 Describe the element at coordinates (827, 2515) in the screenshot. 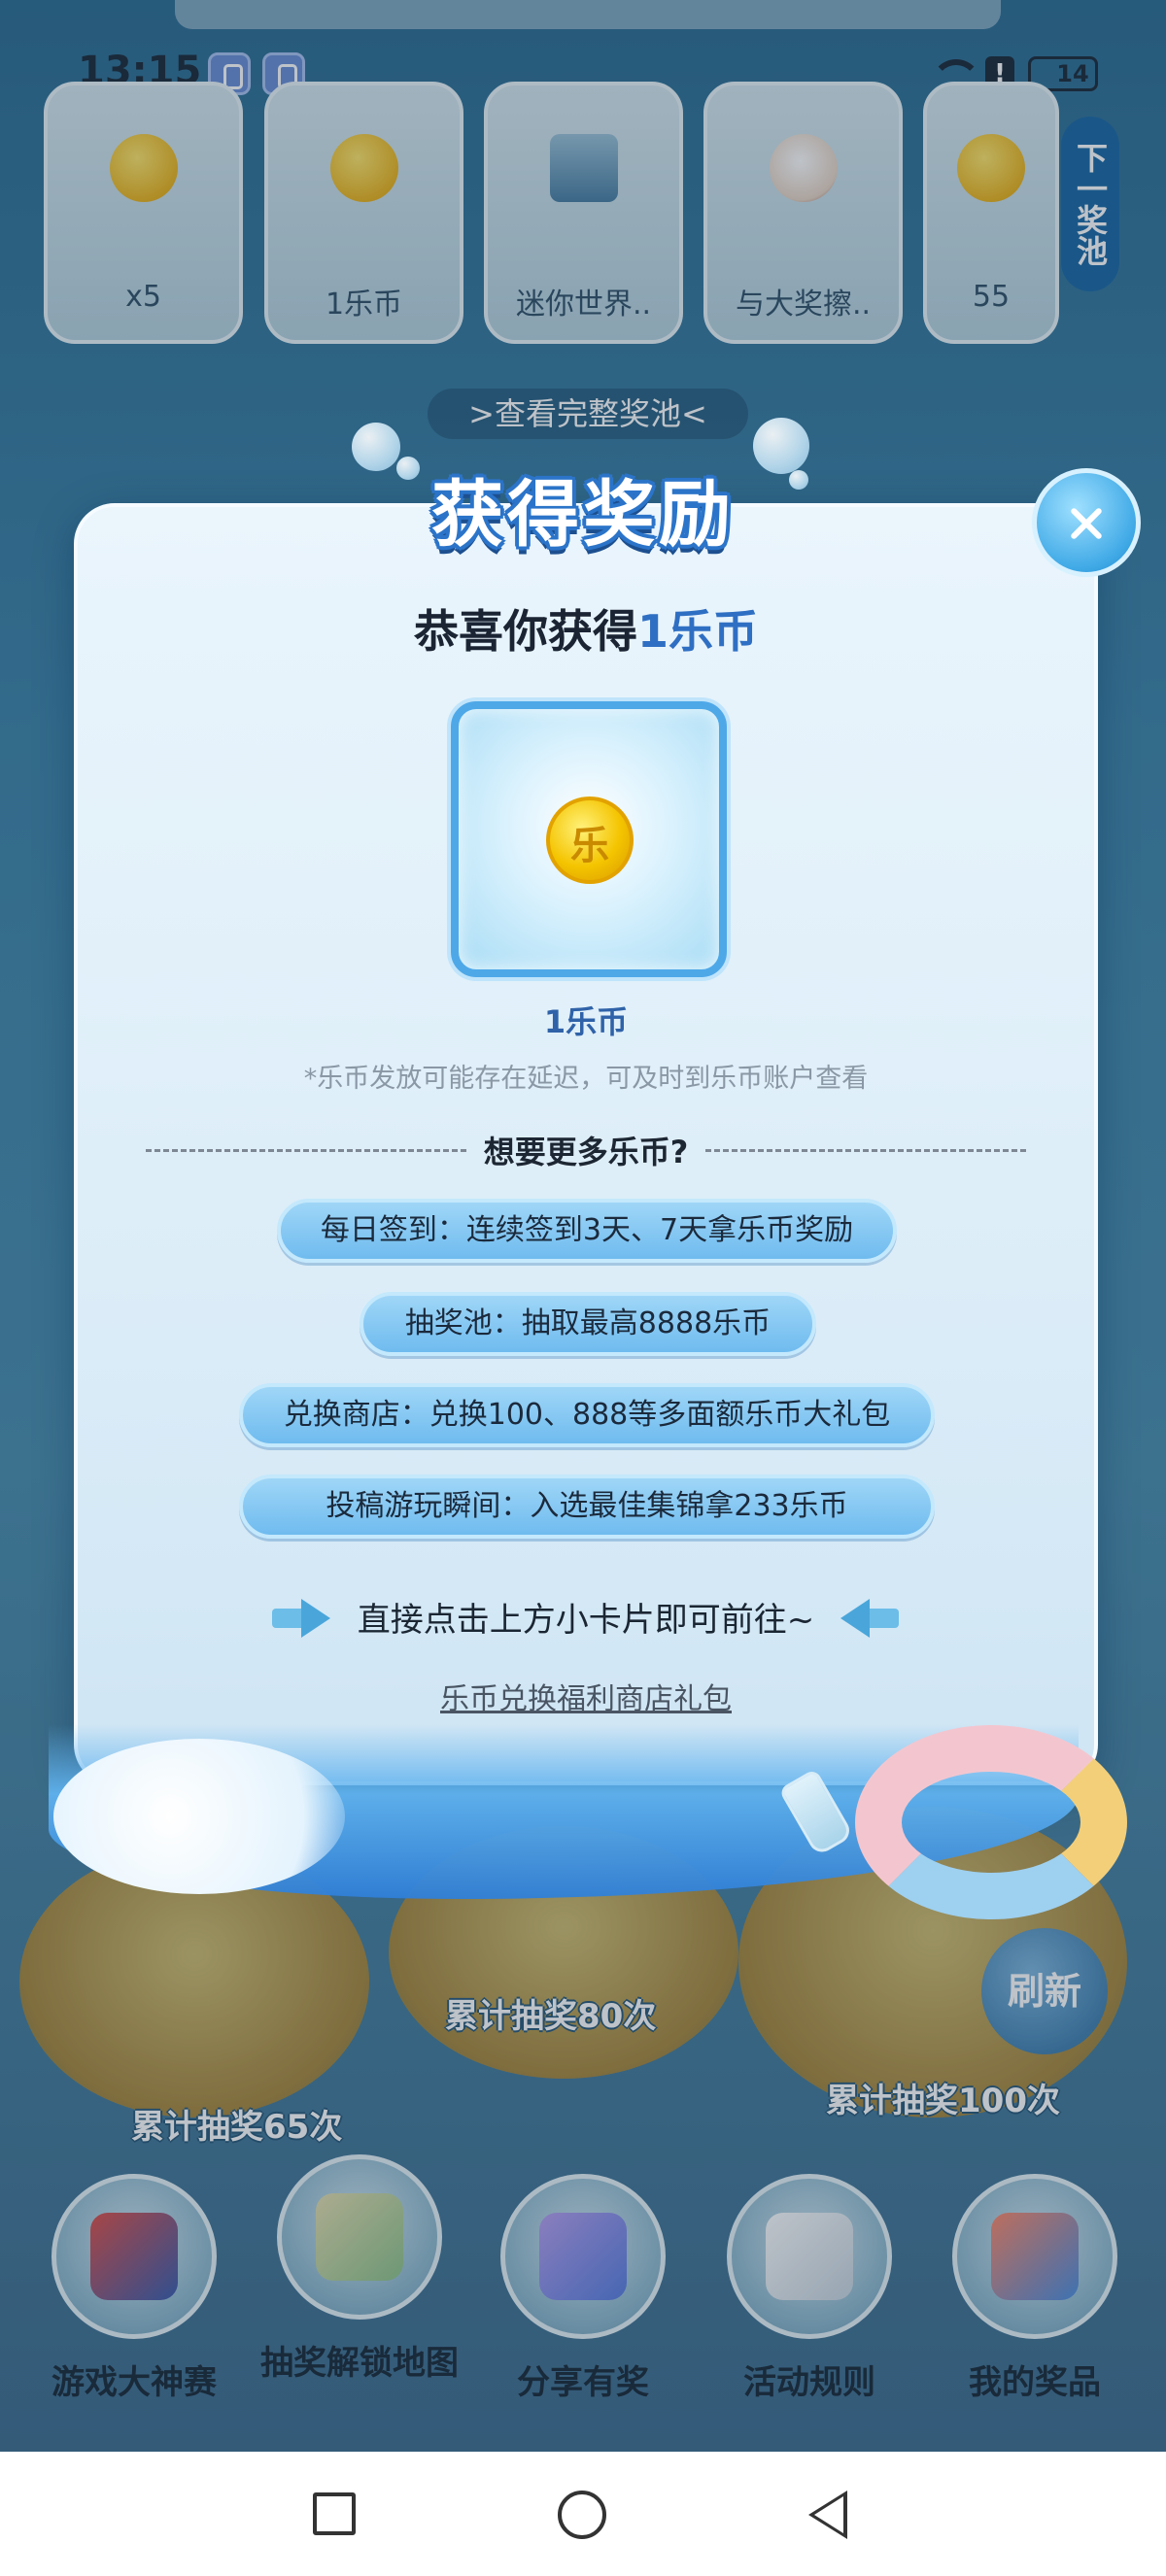

I see `system-back-button` at that location.